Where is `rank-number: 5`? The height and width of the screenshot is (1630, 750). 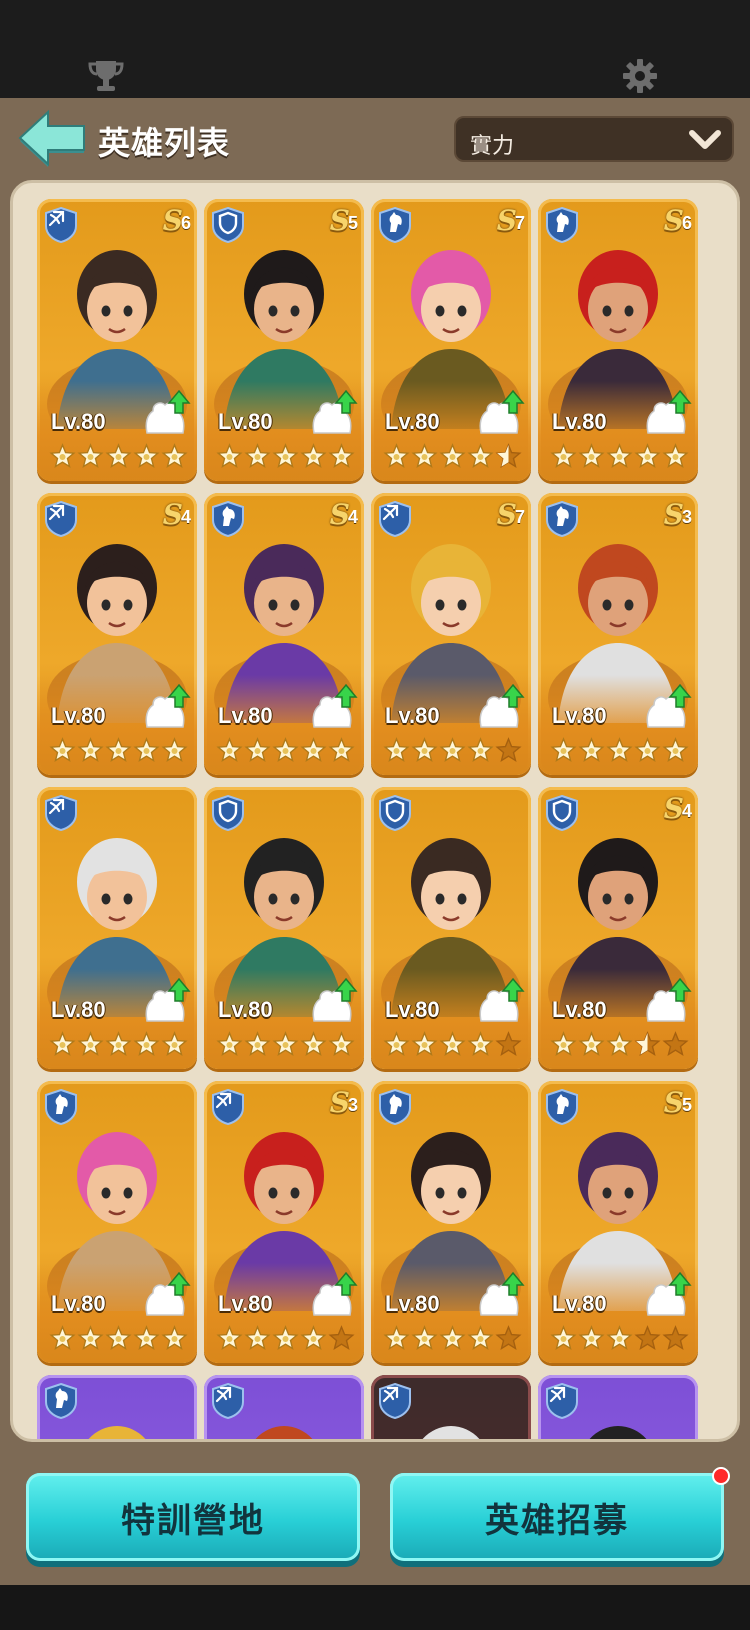
rank-number: 5 is located at coordinates (352, 222).